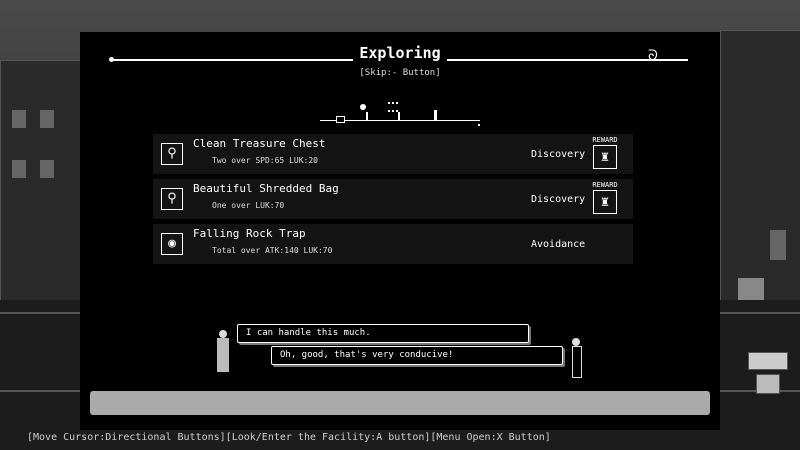  Describe the element at coordinates (435, 115) in the screenshot. I see `player-marker-icon` at that location.